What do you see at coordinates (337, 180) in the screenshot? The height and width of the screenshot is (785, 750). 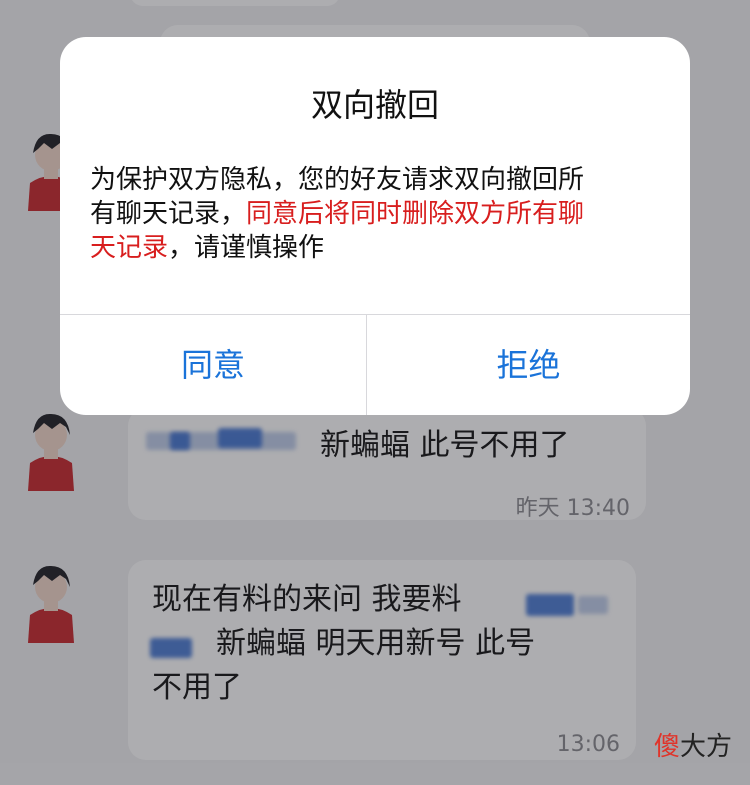 I see `dialog-message-line: 为保护双方隐私，您的好友请求双向撤回所` at bounding box center [337, 180].